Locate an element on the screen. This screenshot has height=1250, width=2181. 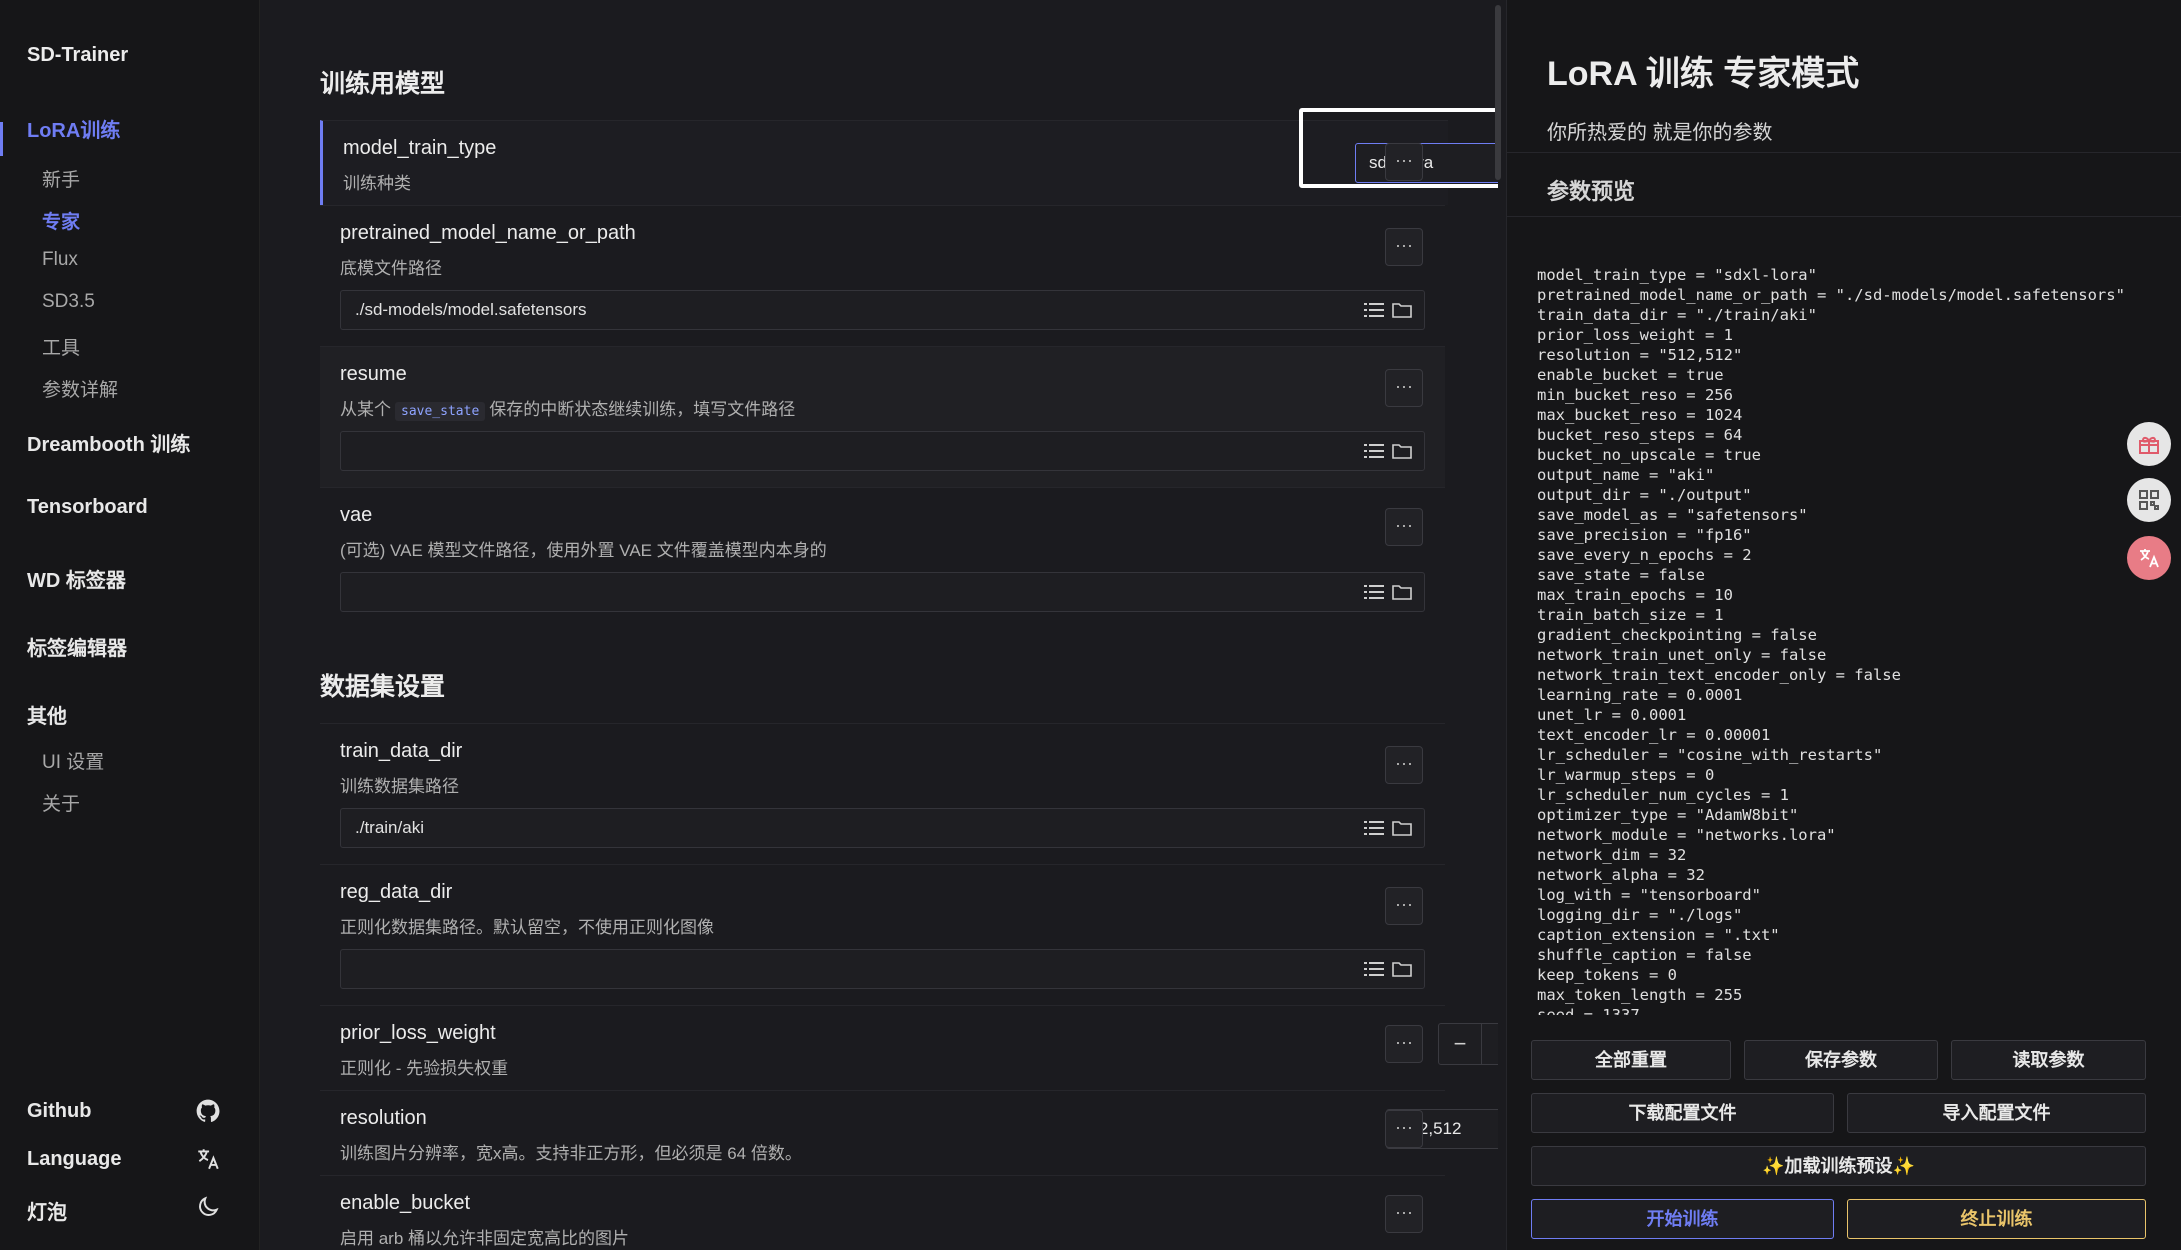
stop-training-button: 终止训练 is located at coordinates (1996, 1219).